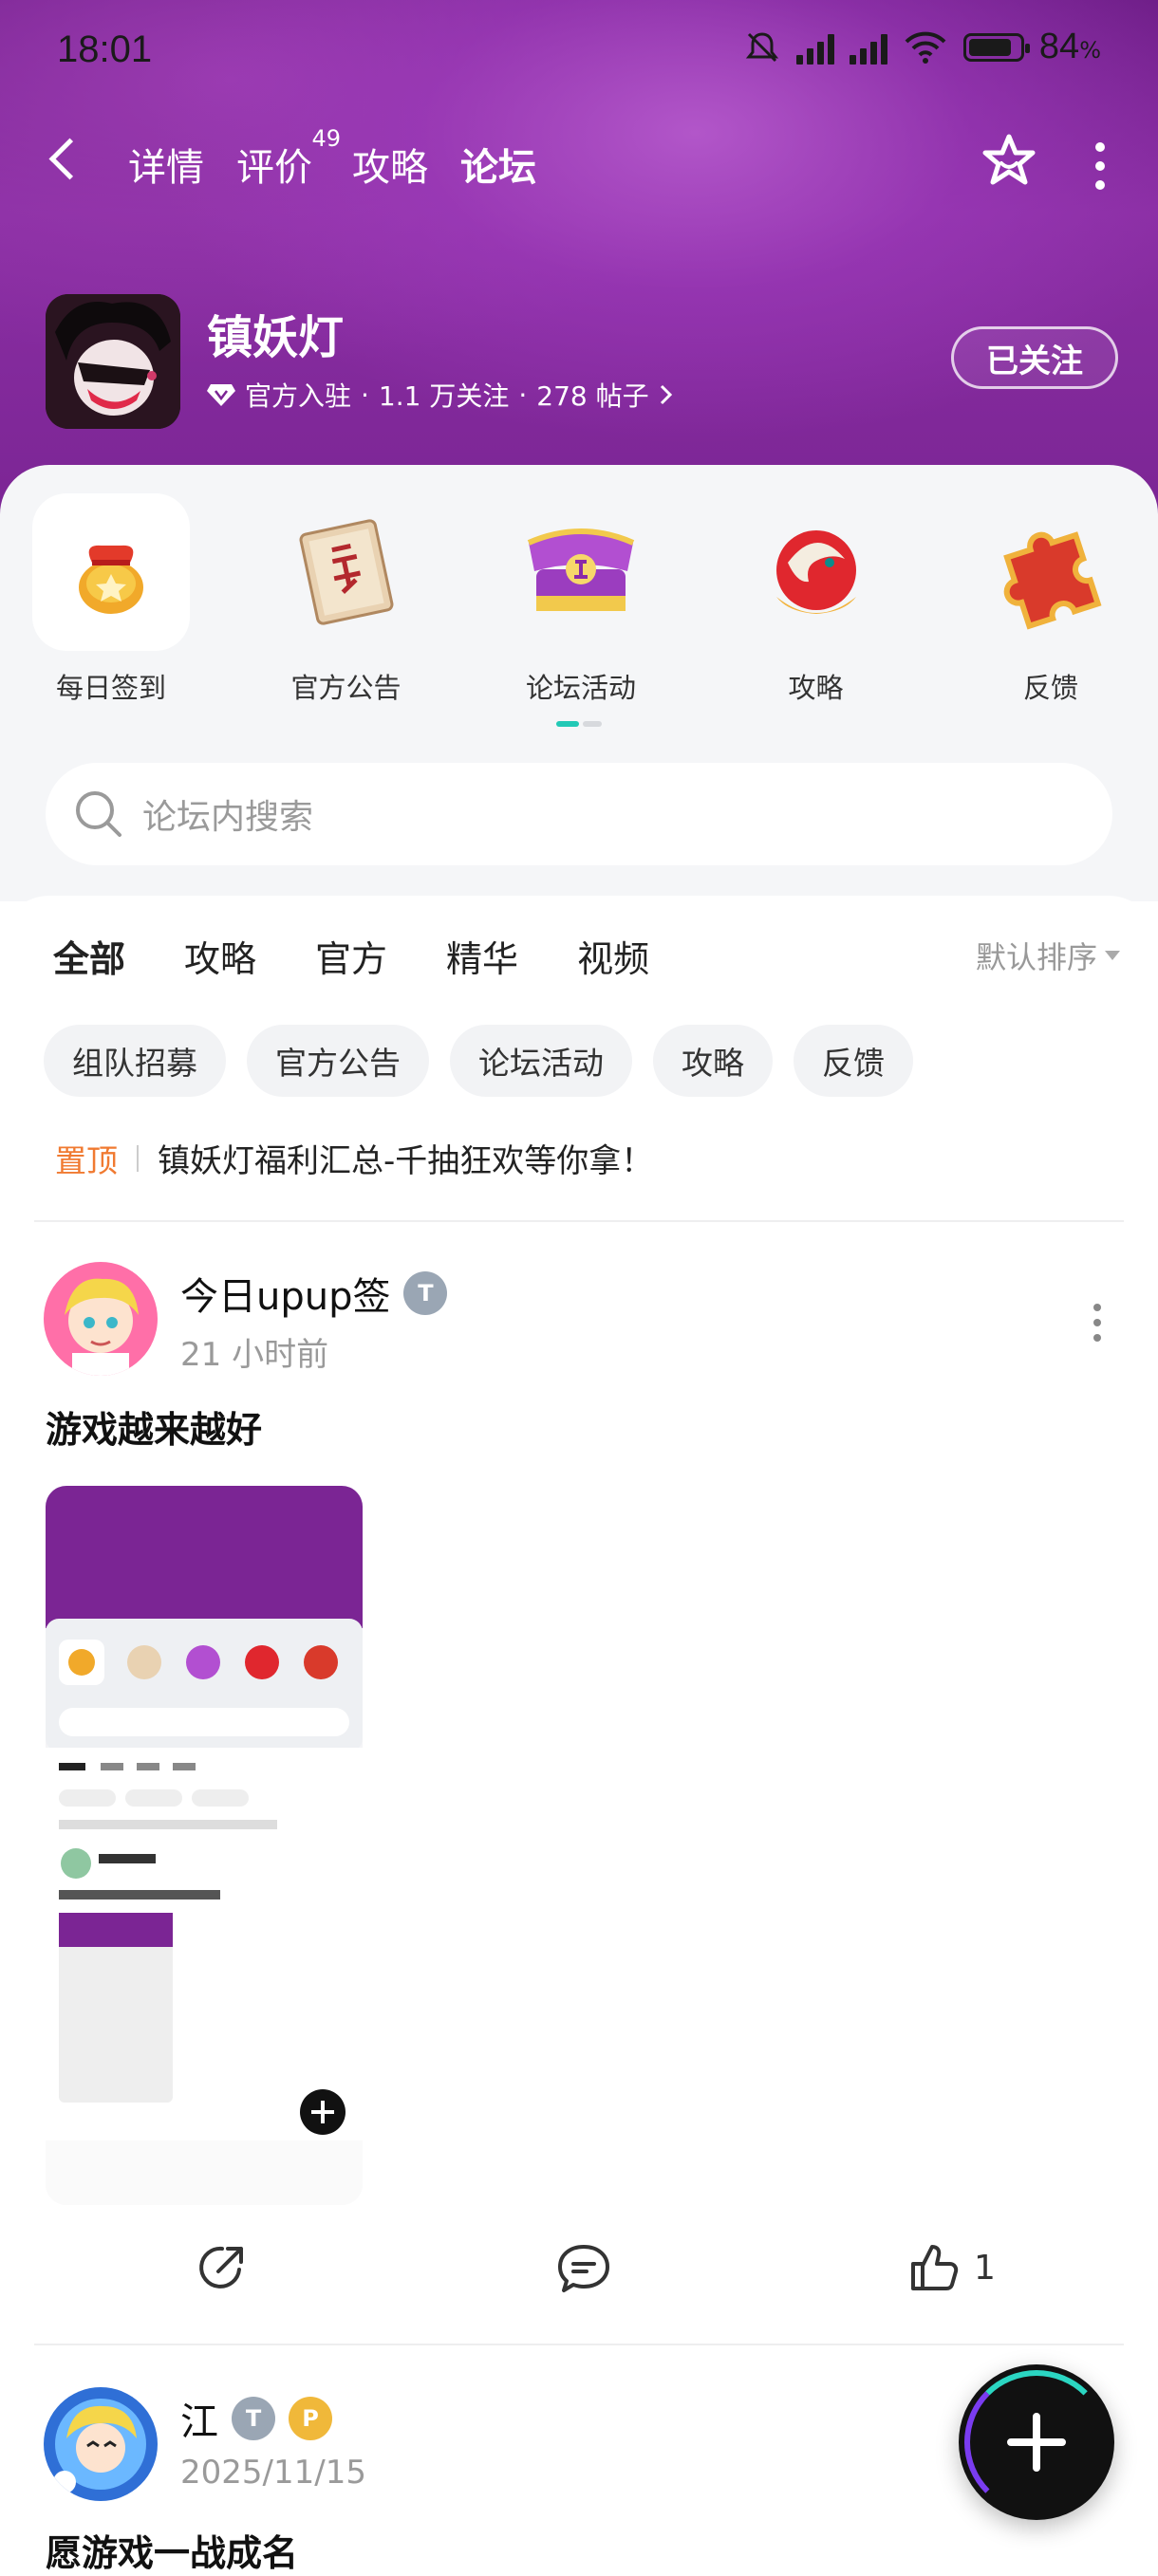  What do you see at coordinates (166, 164) in the screenshot?
I see `tab-details: 详情` at bounding box center [166, 164].